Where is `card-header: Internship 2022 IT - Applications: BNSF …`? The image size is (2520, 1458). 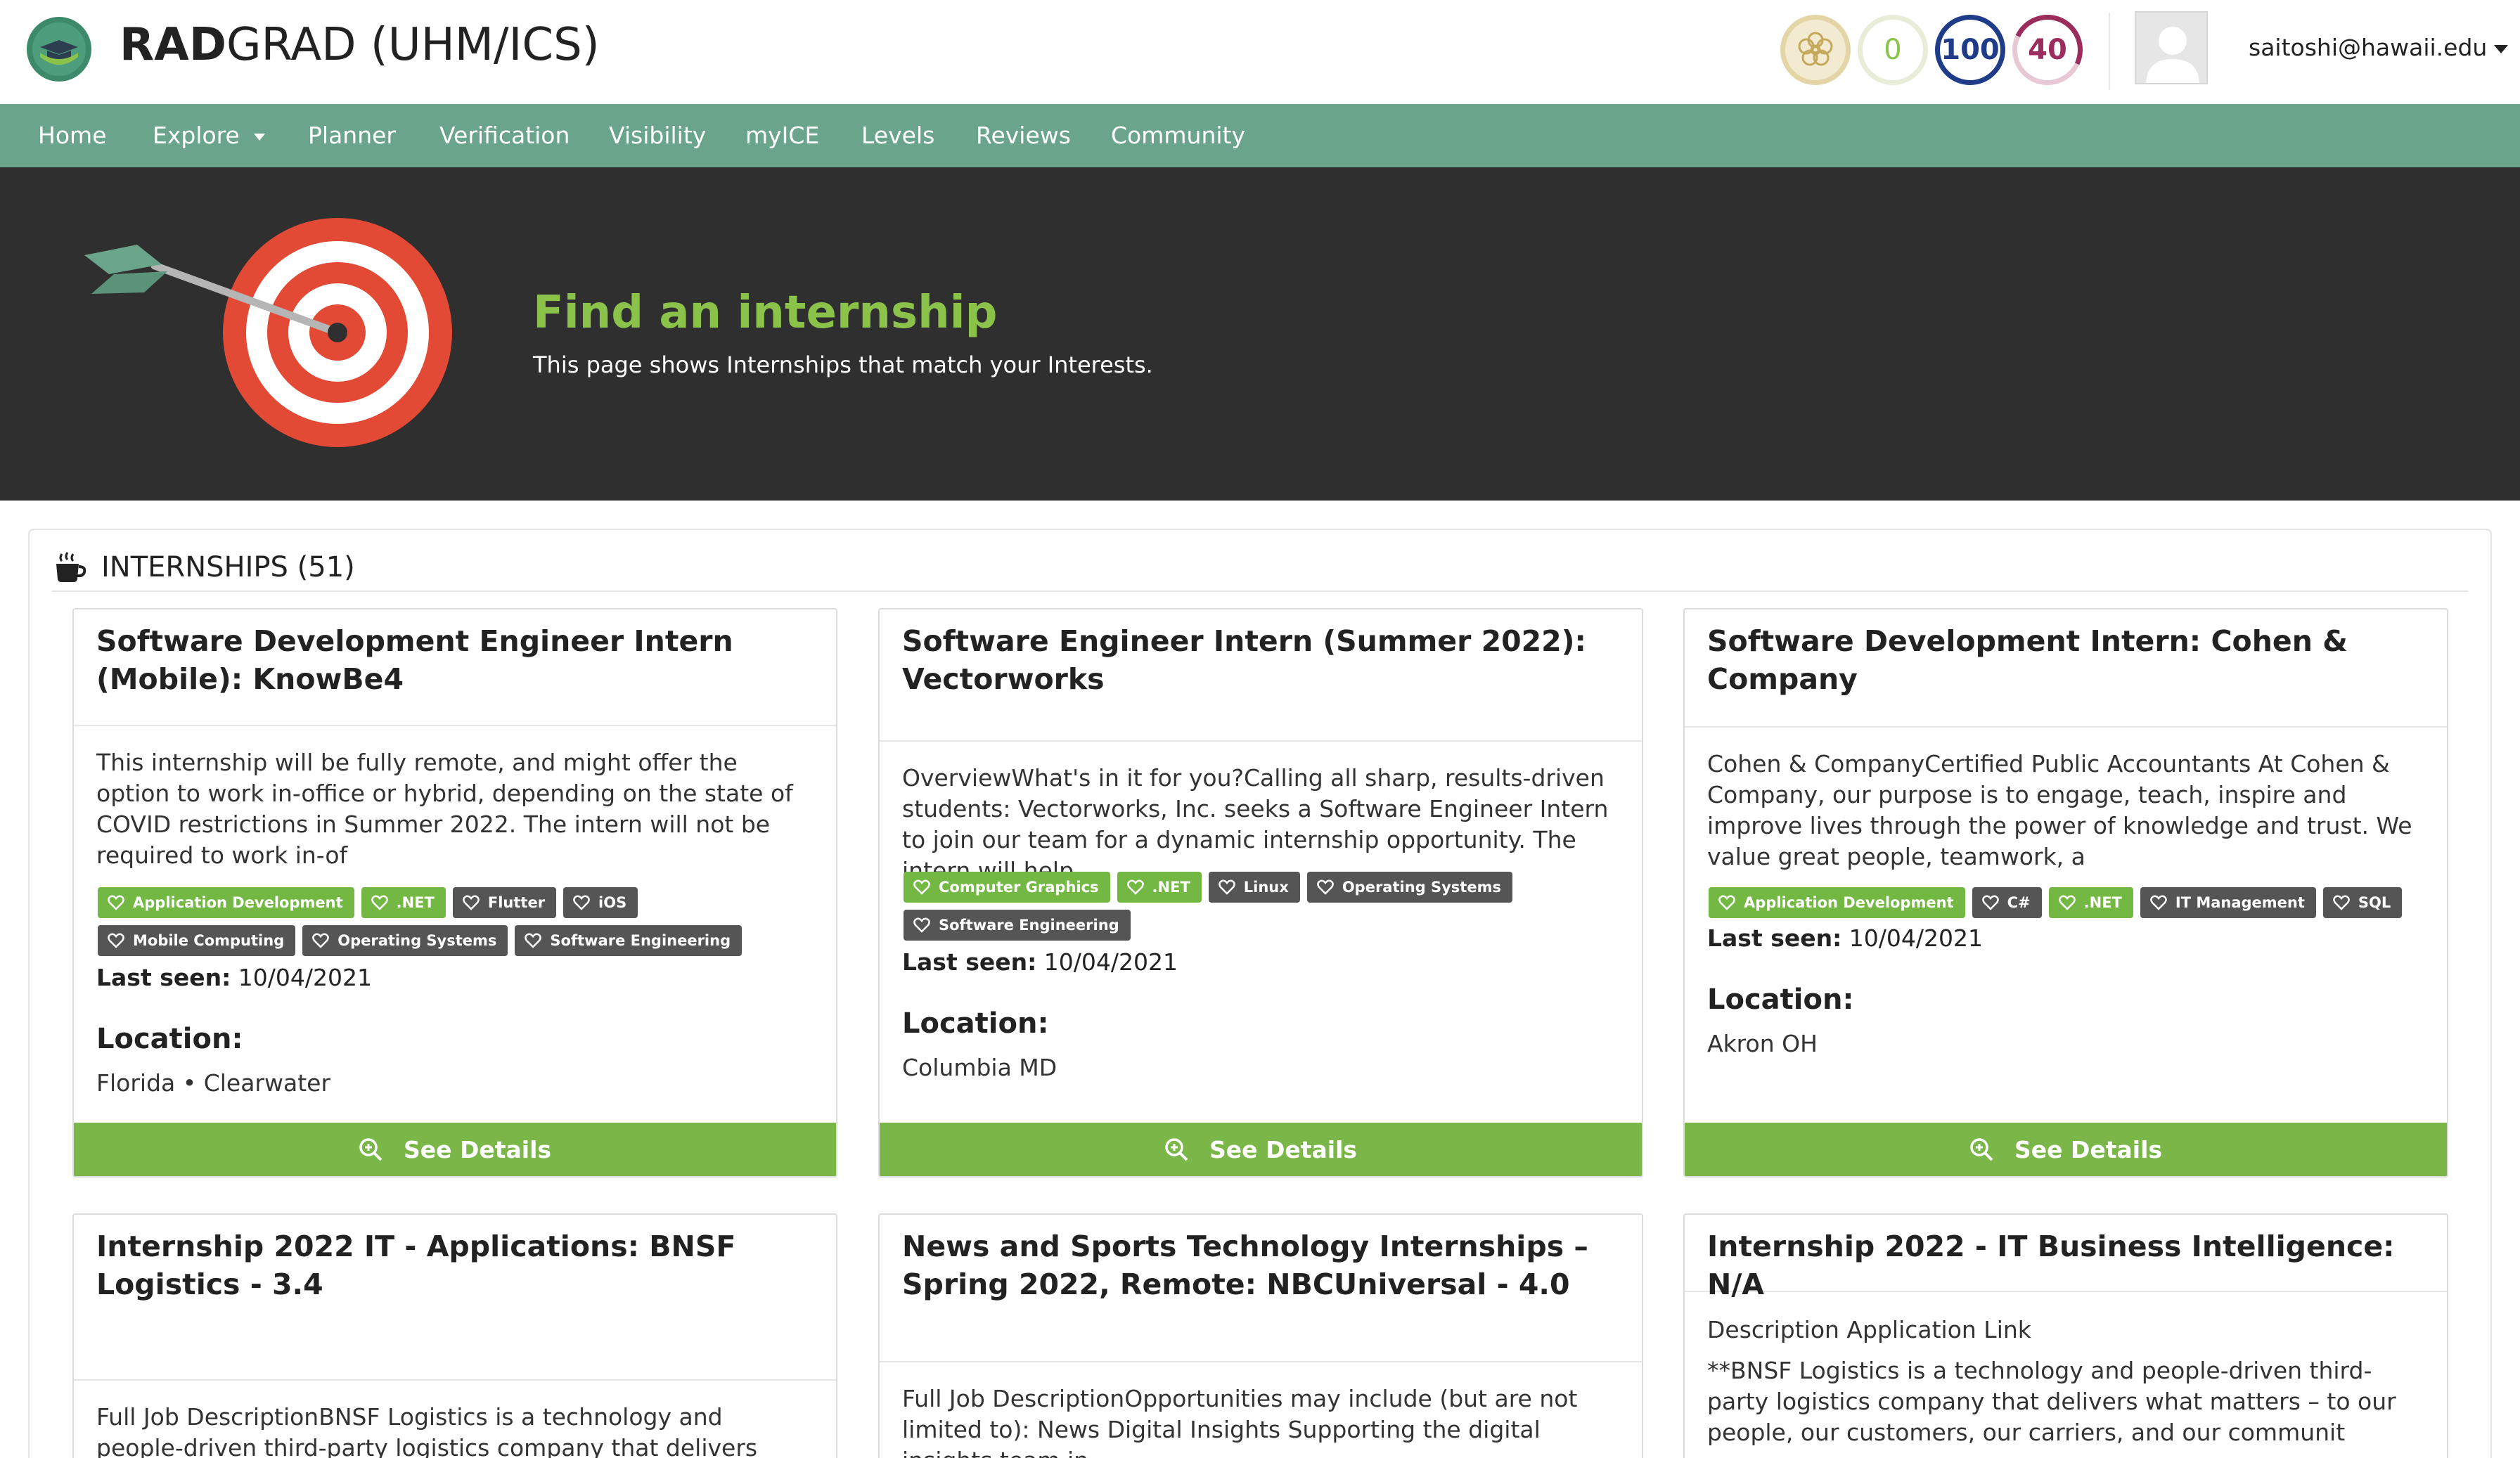 card-header: Internship 2022 IT - Applications: BNSF … is located at coordinates (455, 1298).